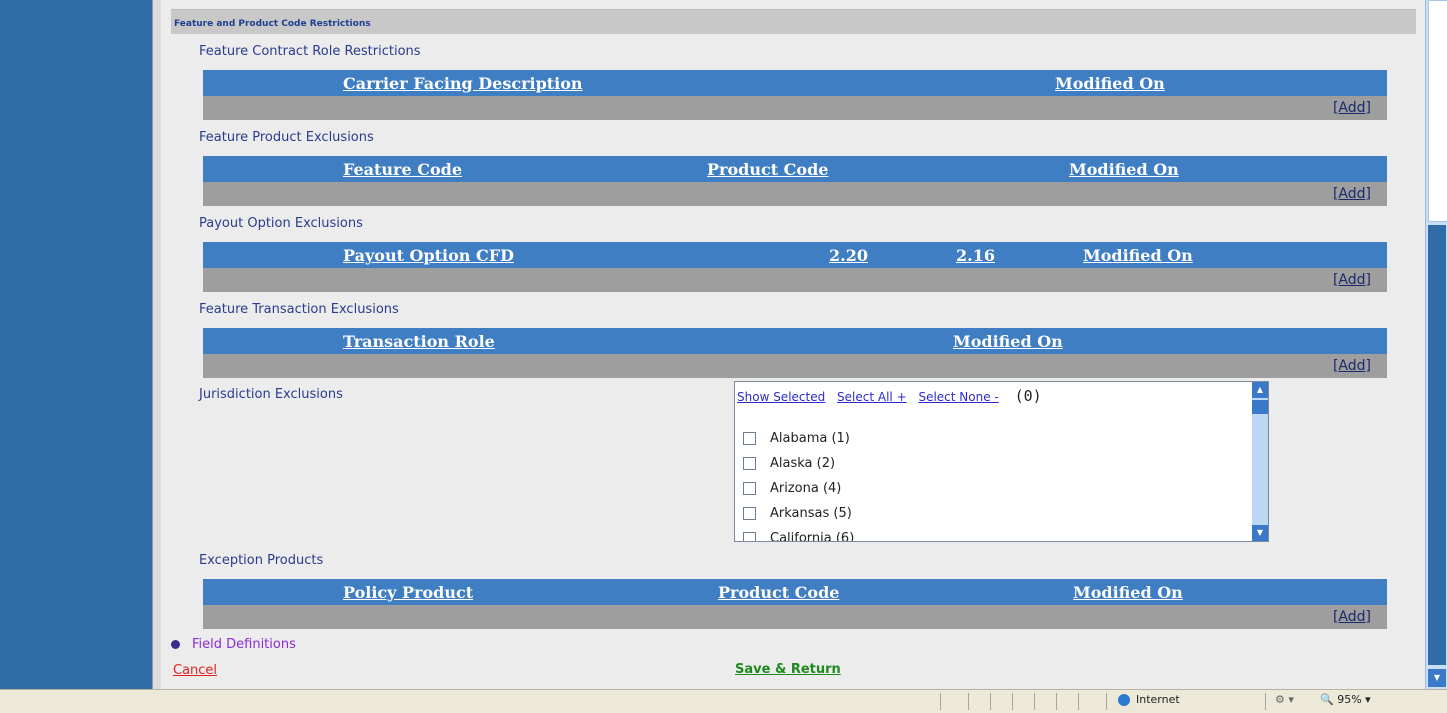 This screenshot has height=713, width=1447. What do you see at coordinates (795, 341) in the screenshot?
I see `grid-header: Transaction Role Modified On` at bounding box center [795, 341].